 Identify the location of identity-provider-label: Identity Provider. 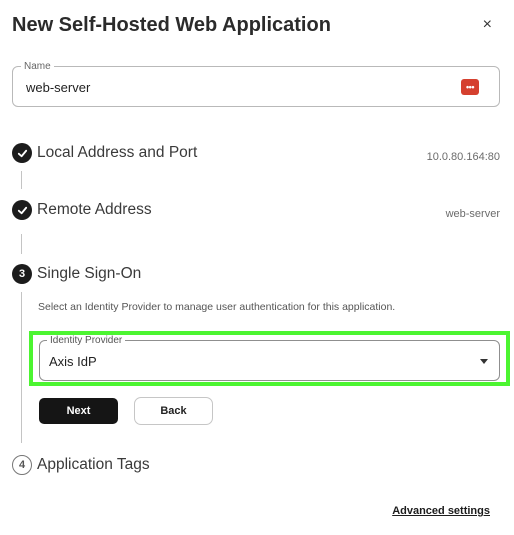
(86, 341).